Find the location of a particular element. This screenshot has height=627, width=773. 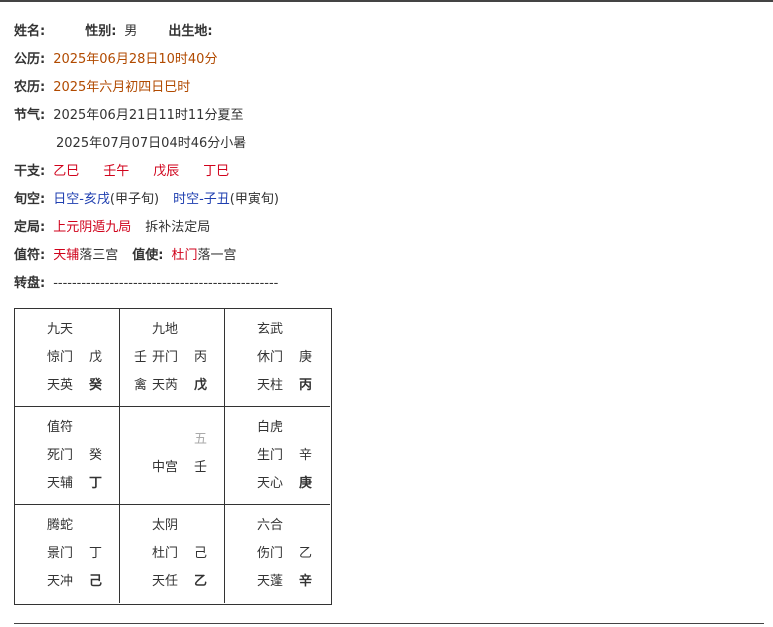

star-label: 天蓬 is located at coordinates (270, 581).